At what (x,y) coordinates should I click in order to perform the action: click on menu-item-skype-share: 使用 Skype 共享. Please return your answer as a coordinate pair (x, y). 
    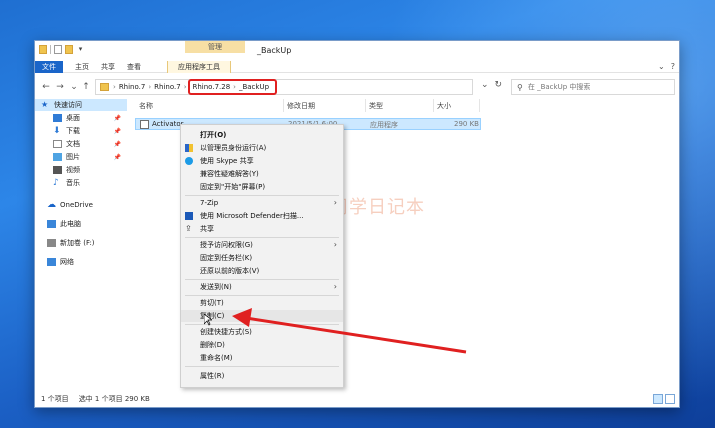
    Looking at the image, I should click on (262, 161).